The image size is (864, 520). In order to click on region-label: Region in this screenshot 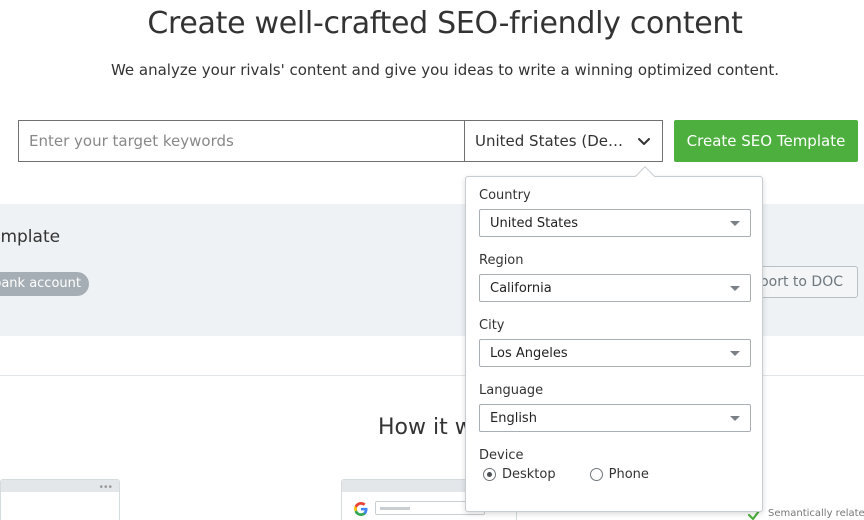, I will do `click(501, 260)`.